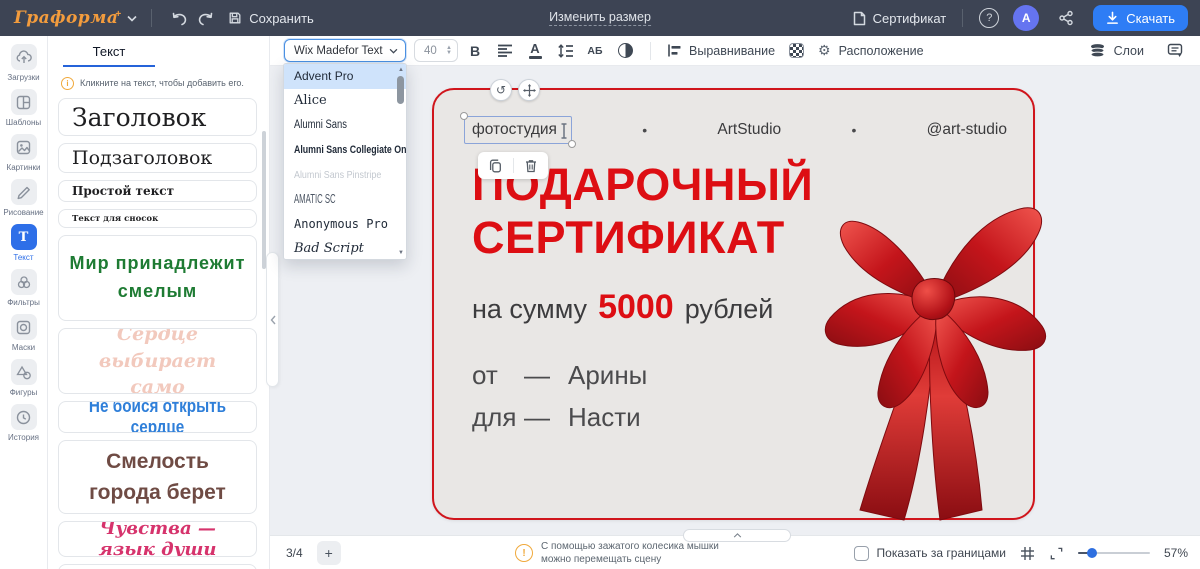 This screenshot has width=1200, height=569. Describe the element at coordinates (531, 165) in the screenshot. I see `delete-button` at that location.